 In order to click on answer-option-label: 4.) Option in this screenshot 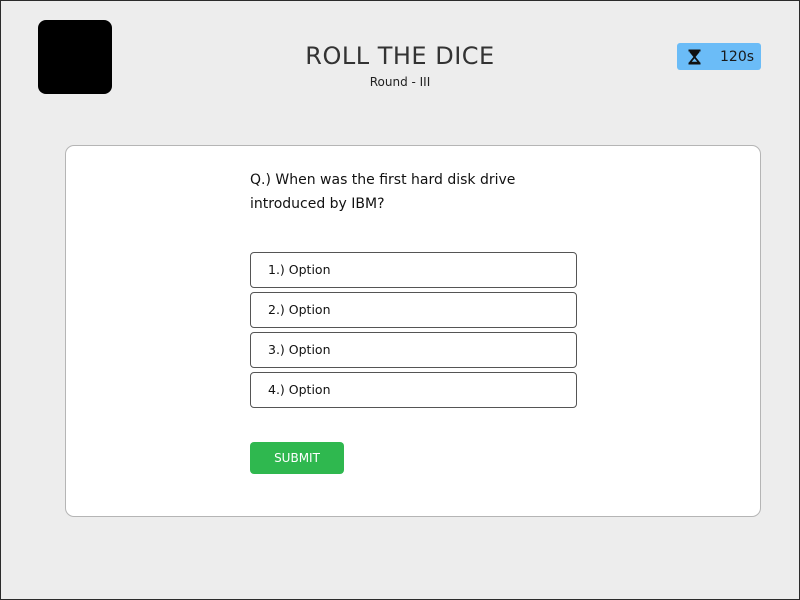, I will do `click(299, 389)`.